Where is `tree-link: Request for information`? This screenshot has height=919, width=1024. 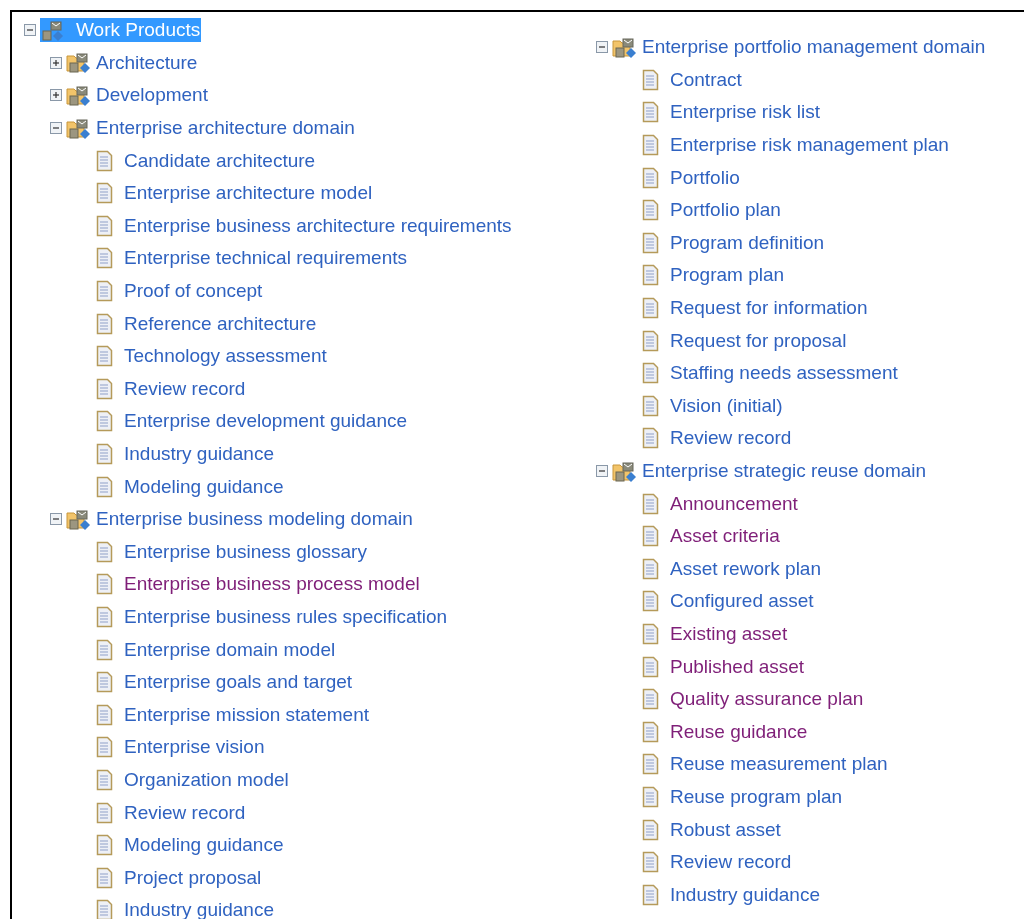 tree-link: Request for information is located at coordinates (769, 308).